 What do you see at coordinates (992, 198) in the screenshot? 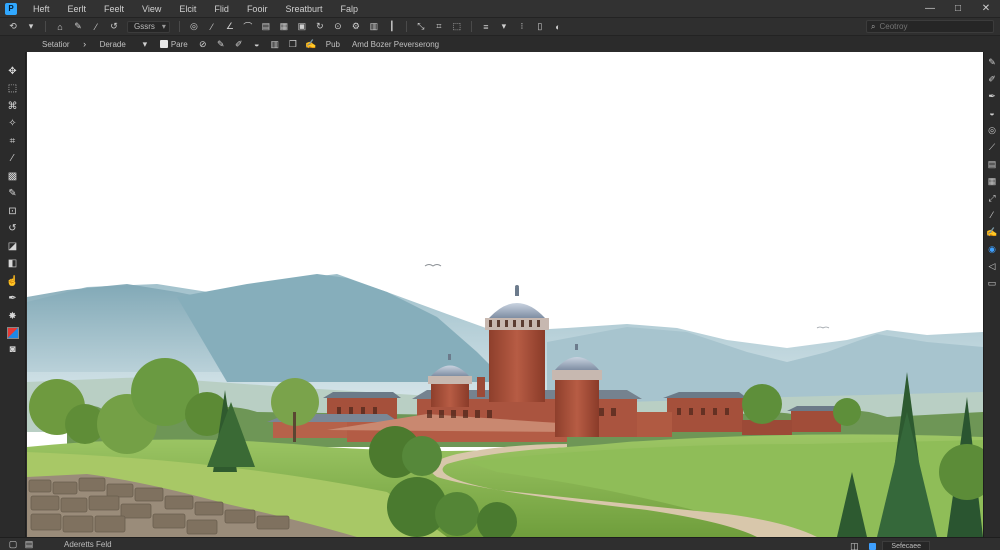
I see `transform-panel-icon: ⤢` at bounding box center [992, 198].